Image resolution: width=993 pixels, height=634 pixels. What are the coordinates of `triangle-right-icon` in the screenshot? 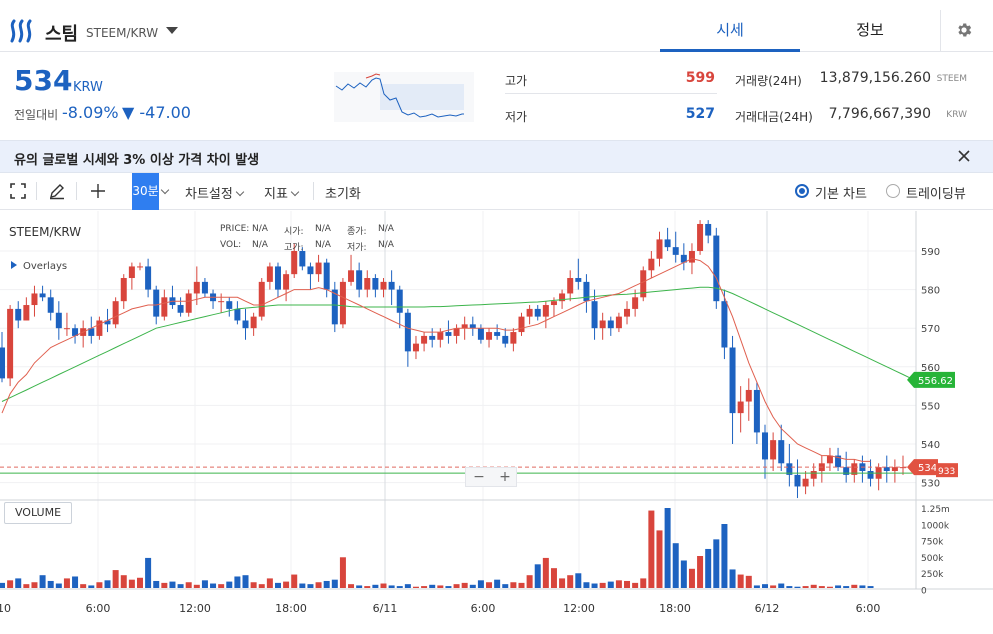 It's located at (14, 265).